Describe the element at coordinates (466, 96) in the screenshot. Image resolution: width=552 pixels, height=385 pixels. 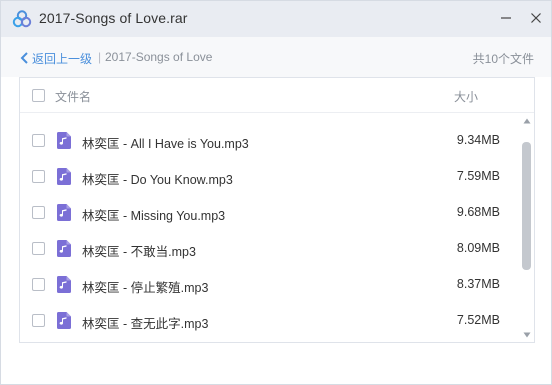
I see `column-header-size: 大小` at that location.